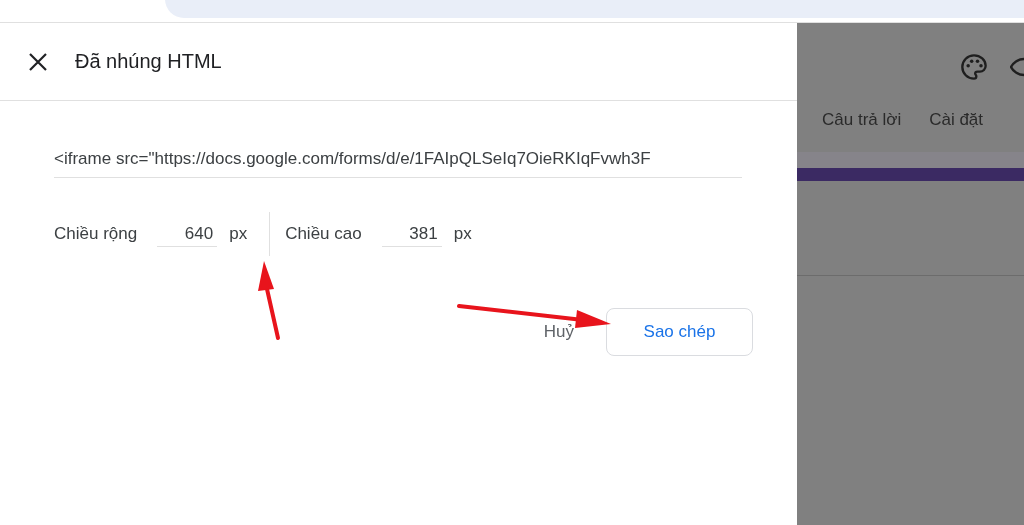 This screenshot has width=1024, height=525. Describe the element at coordinates (38, 61) in the screenshot. I see `close-icon` at that location.